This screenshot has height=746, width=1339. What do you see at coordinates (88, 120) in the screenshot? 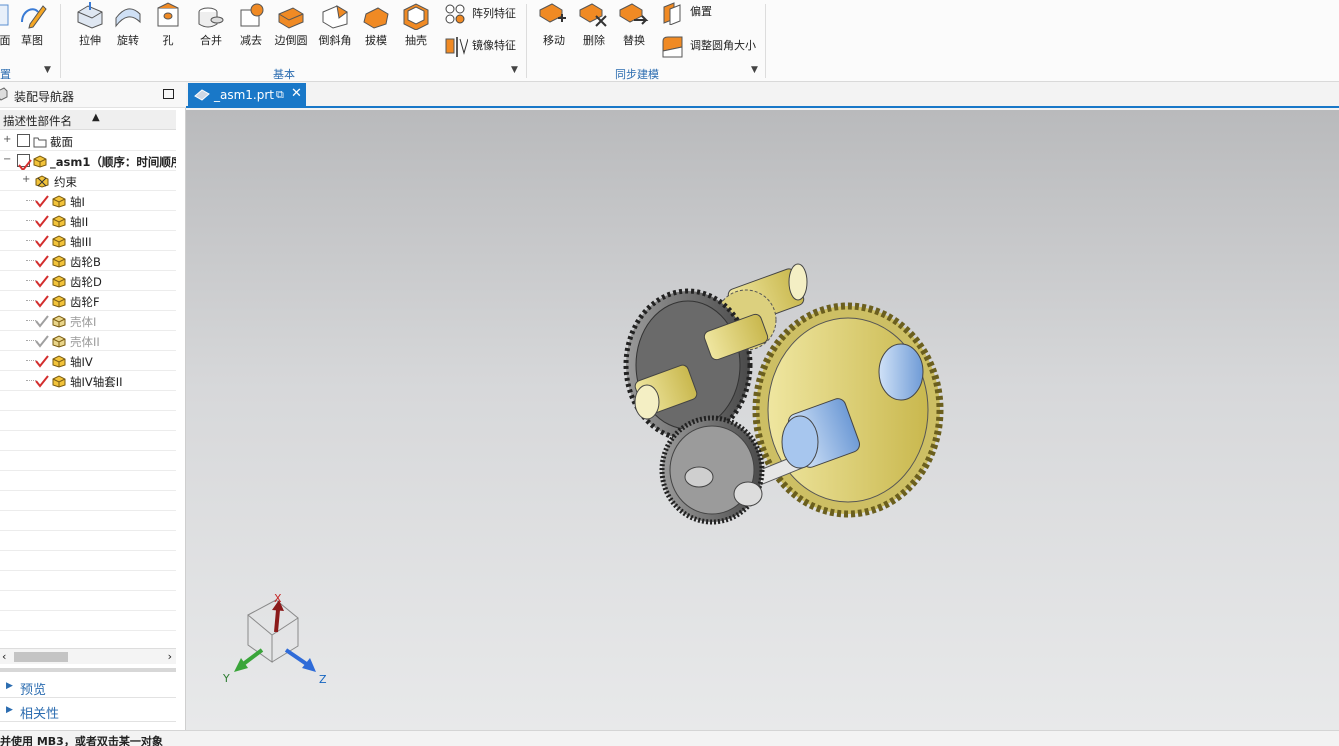
I see `column-header: 描述性部件名 ▲` at bounding box center [88, 120].